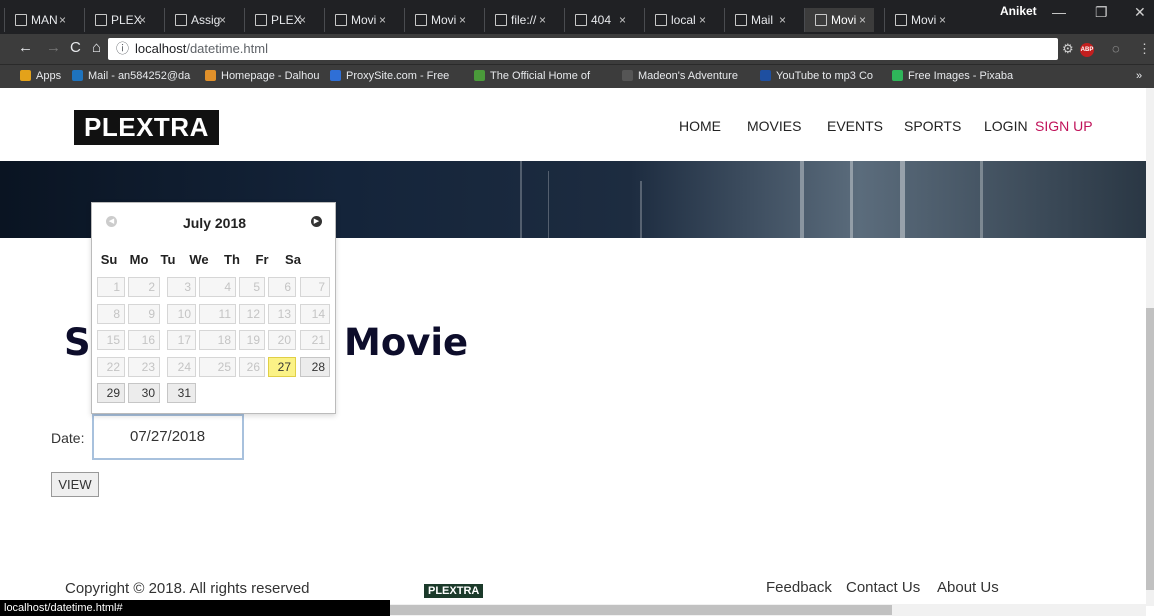  What do you see at coordinates (195, 608) in the screenshot?
I see `status-bar-url: localhost/datetime.html#` at bounding box center [195, 608].